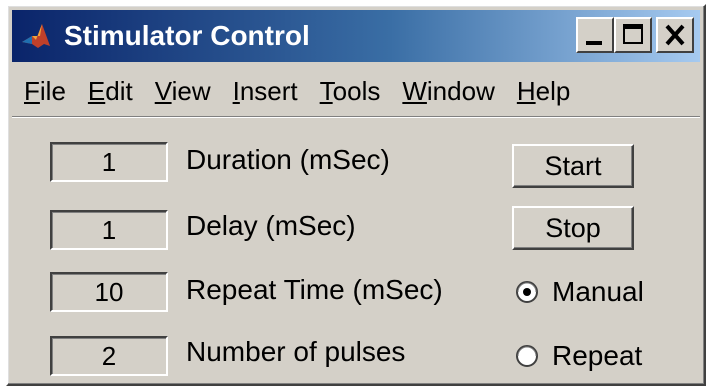 This screenshot has height=391, width=714. What do you see at coordinates (573, 228) in the screenshot?
I see `stop-button: Stop` at bounding box center [573, 228].